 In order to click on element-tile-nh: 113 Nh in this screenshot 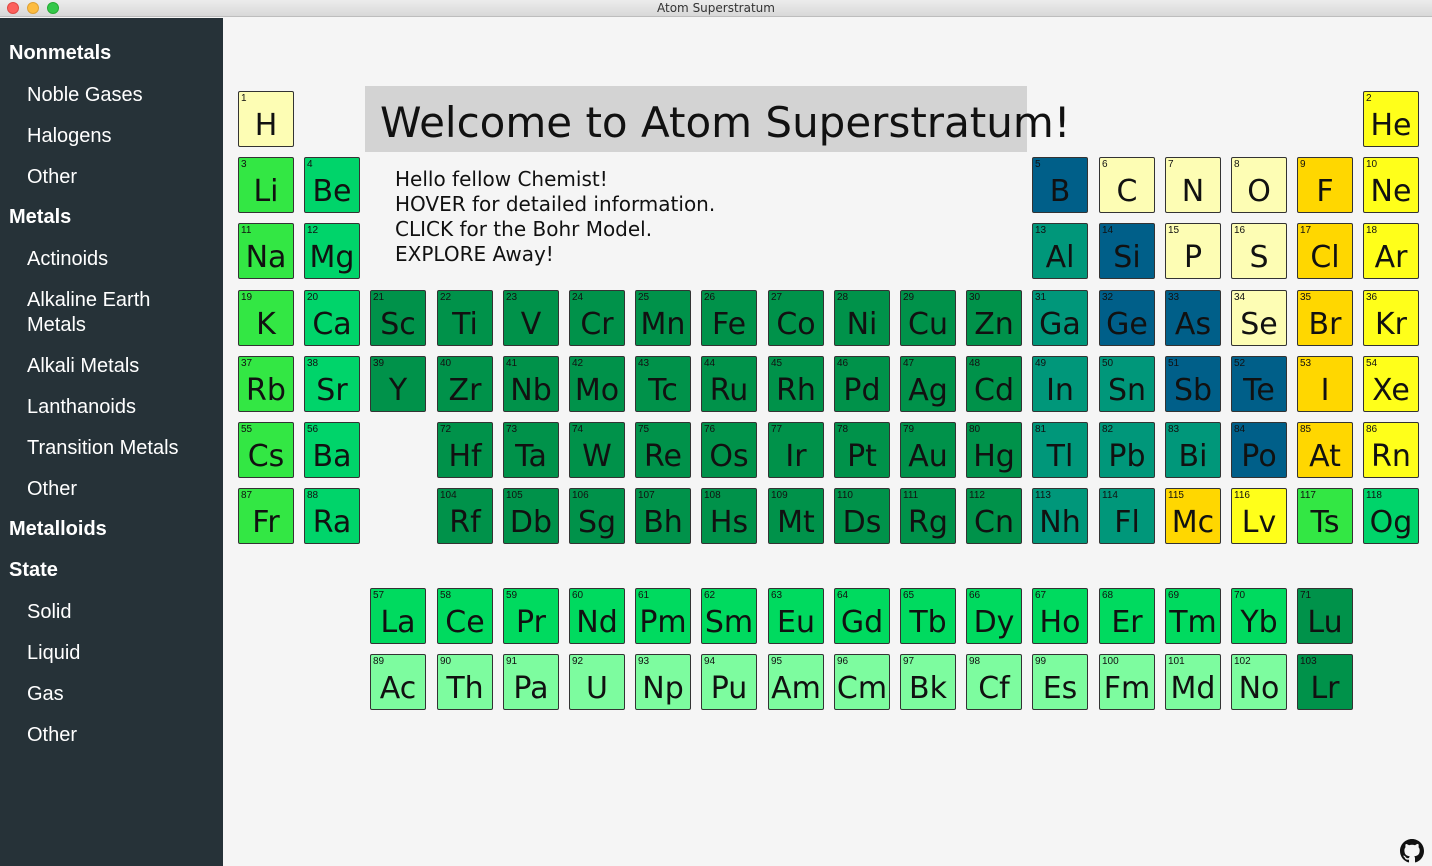, I will do `click(1060, 516)`.